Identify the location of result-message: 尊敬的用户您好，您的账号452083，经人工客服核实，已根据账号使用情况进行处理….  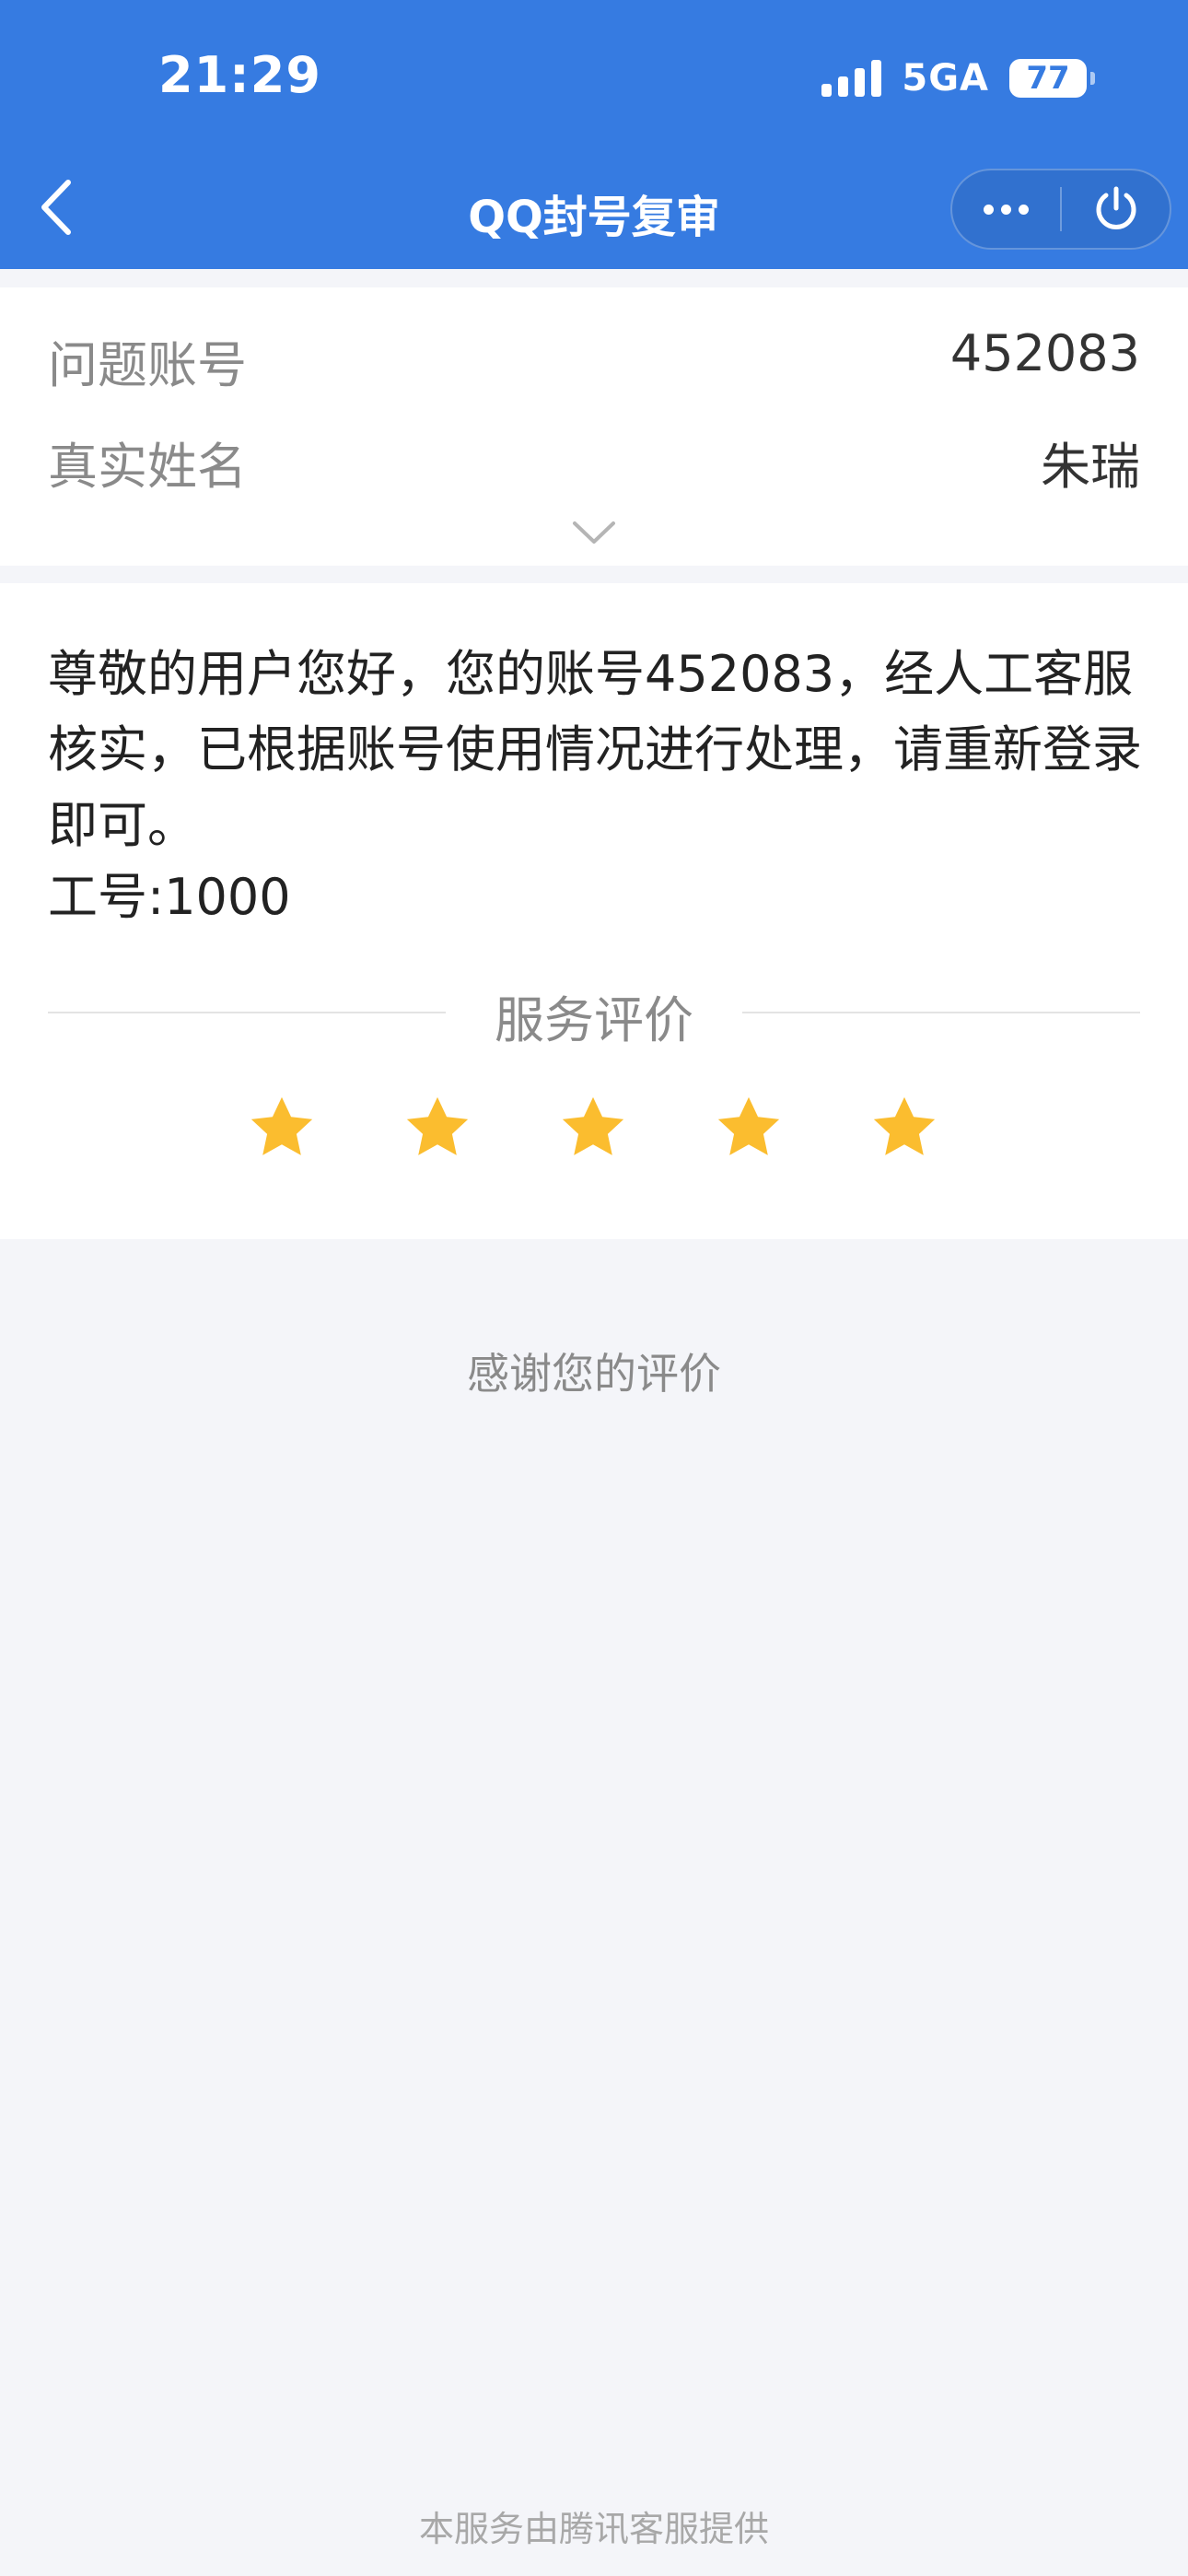
(595, 749).